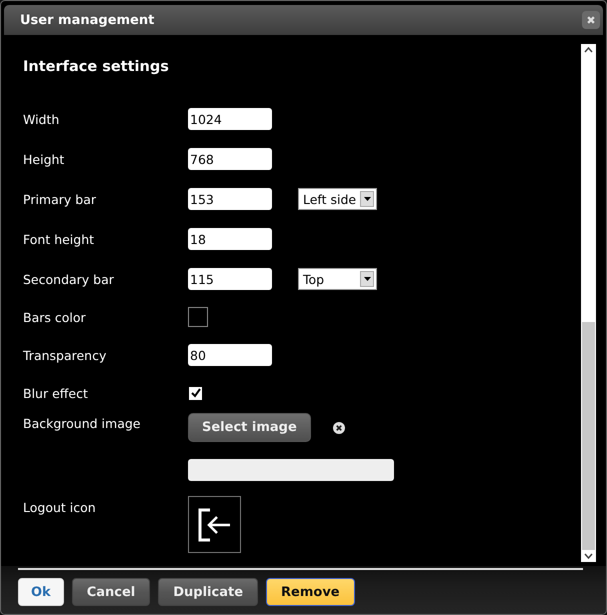 Image resolution: width=607 pixels, height=615 pixels. I want to click on field-label: Height, so click(44, 159).